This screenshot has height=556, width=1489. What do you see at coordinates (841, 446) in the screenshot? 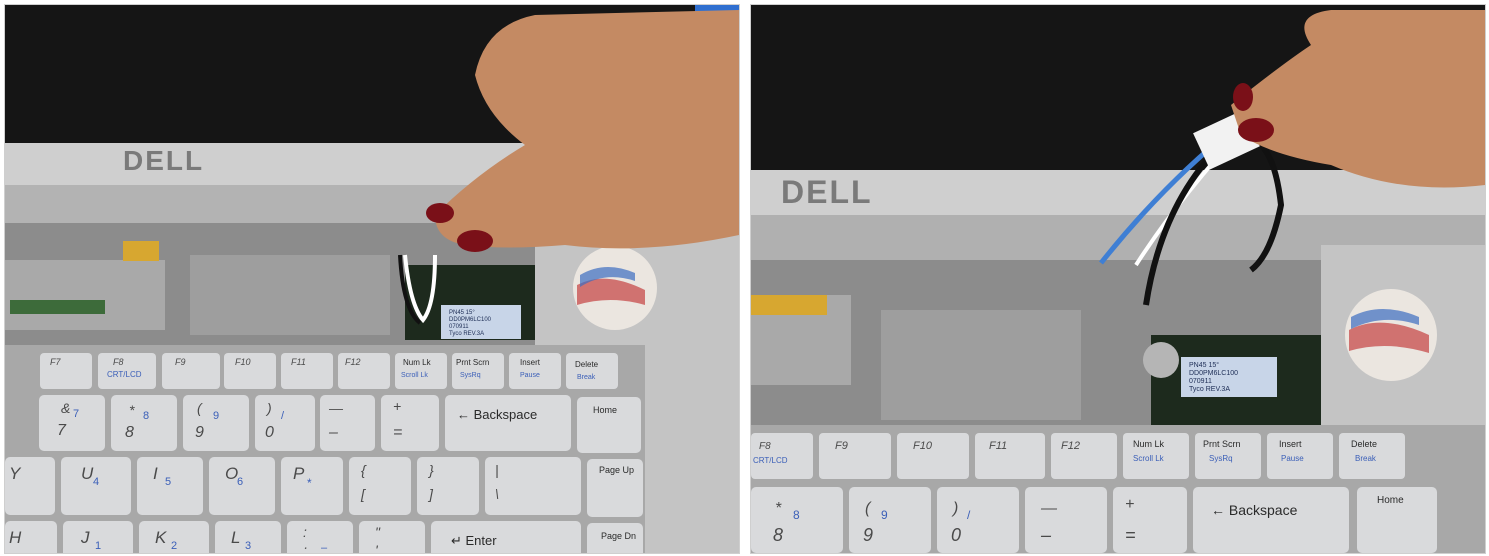
I see `svg-text: F9` at bounding box center [841, 446].